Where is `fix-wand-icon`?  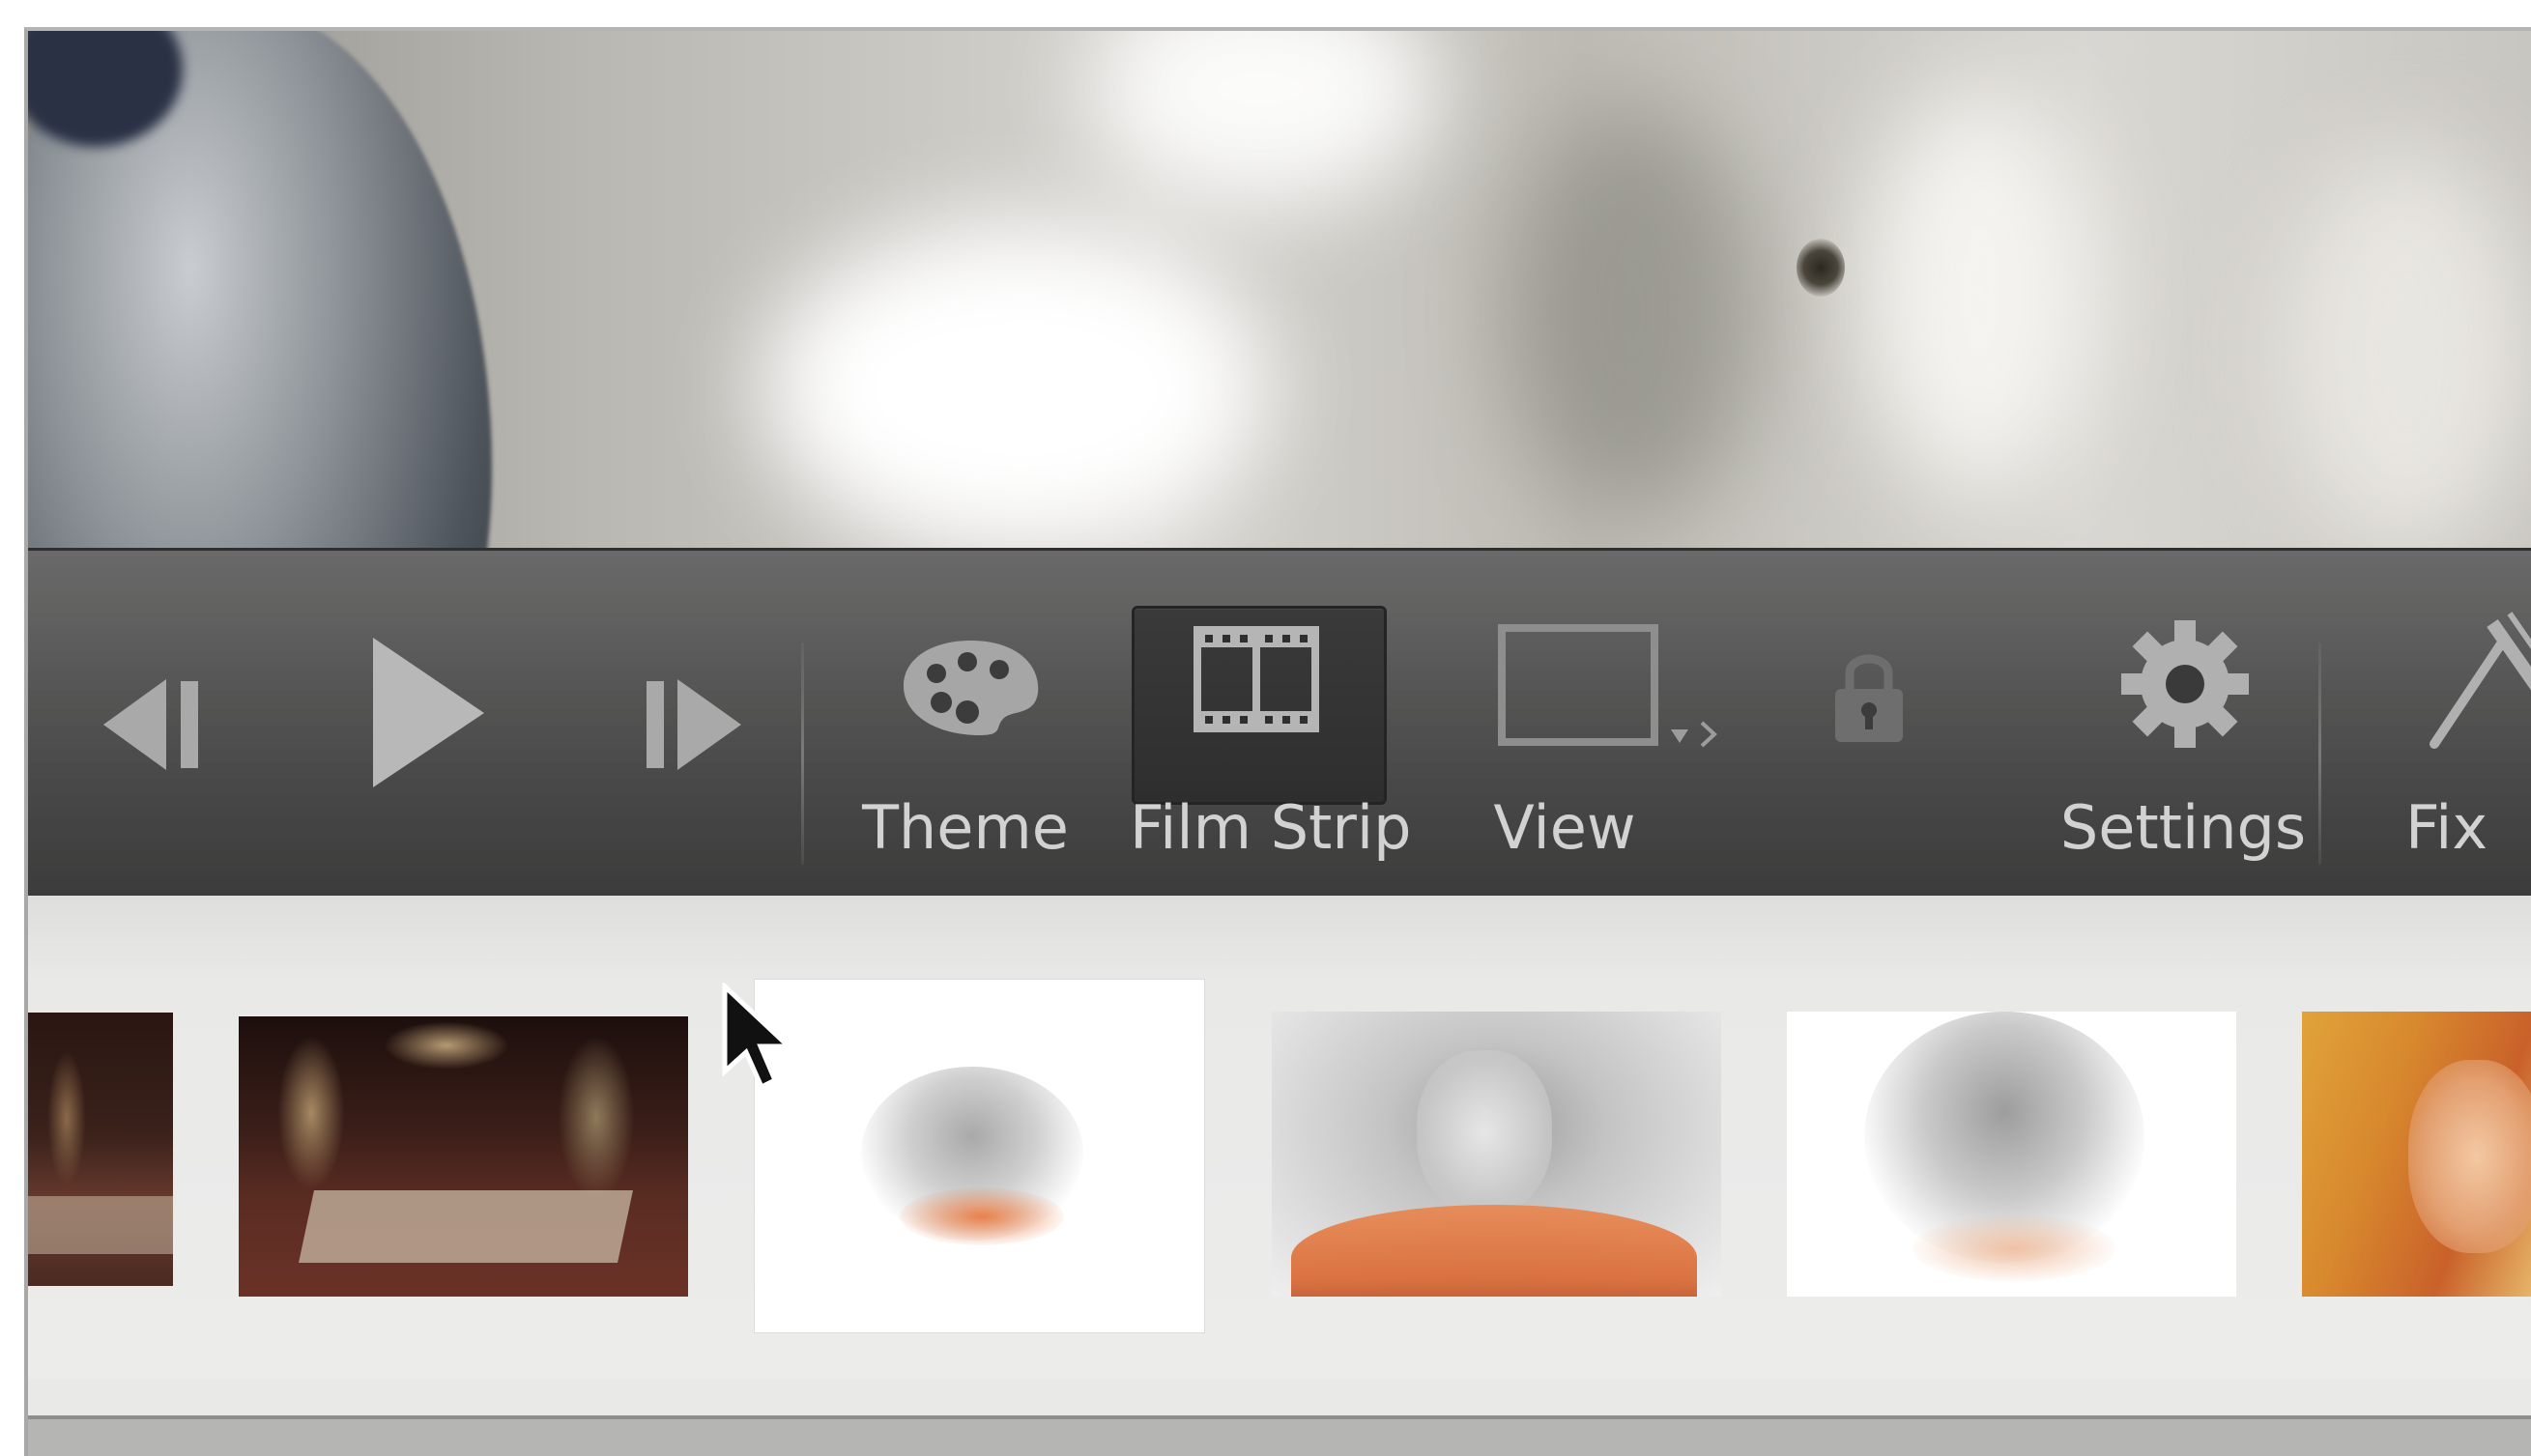 fix-wand-icon is located at coordinates (2480, 681).